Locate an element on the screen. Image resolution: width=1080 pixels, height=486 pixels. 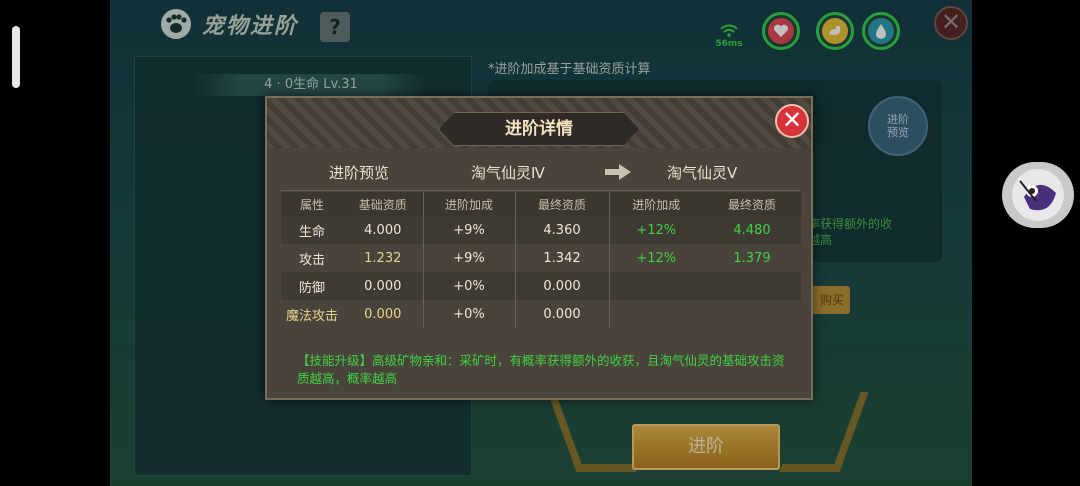
floating-assistant-button is located at coordinates (1038, 195).